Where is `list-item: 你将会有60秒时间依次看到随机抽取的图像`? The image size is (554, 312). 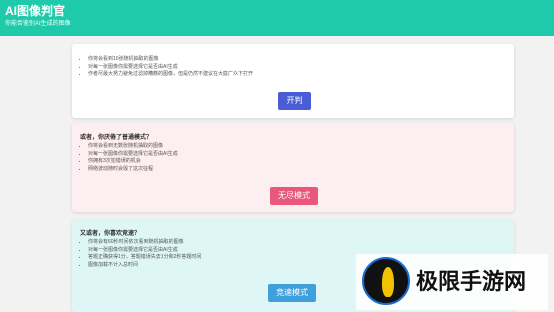
list-item: 你将会有60秒时间依次看到随机抽取的图像 is located at coordinates (144, 243).